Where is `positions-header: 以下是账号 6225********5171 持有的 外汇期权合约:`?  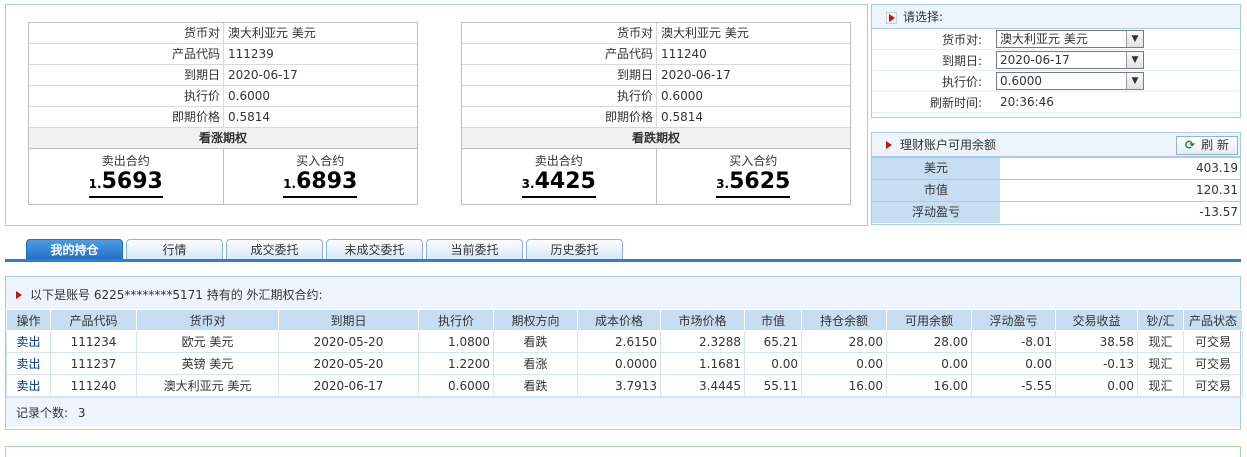 positions-header: 以下是账号 6225********5171 持有的 外汇期权合约: is located at coordinates (623, 293).